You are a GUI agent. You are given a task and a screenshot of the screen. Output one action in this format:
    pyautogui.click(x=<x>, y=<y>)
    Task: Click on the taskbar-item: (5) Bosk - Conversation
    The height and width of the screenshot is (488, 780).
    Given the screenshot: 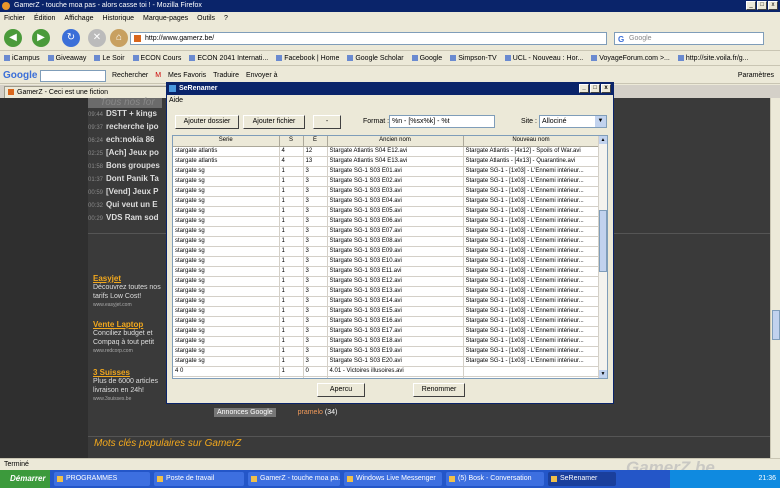 What is the action you would take?
    pyautogui.click(x=495, y=479)
    